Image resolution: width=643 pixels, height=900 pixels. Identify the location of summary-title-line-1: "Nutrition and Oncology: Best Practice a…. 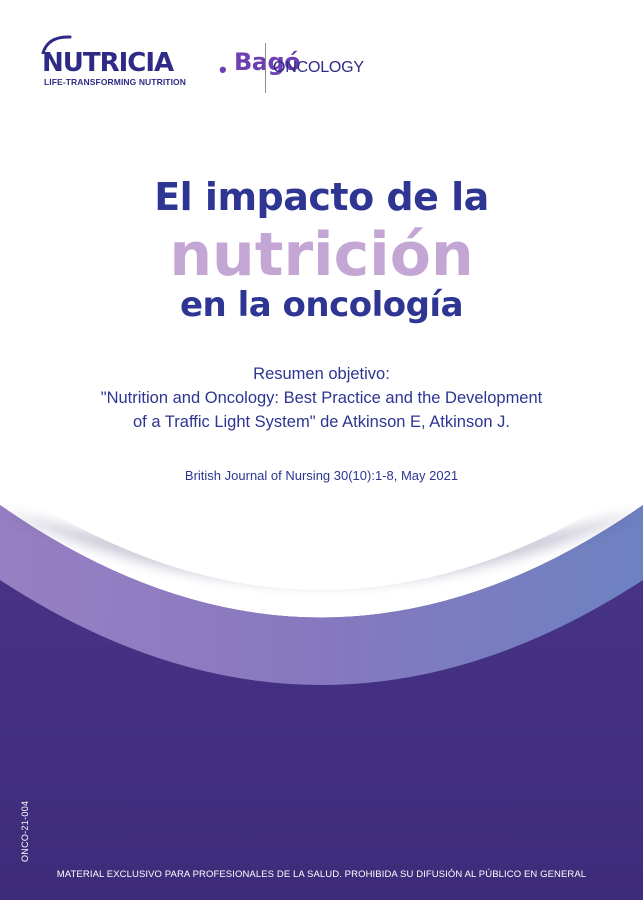
(321, 398).